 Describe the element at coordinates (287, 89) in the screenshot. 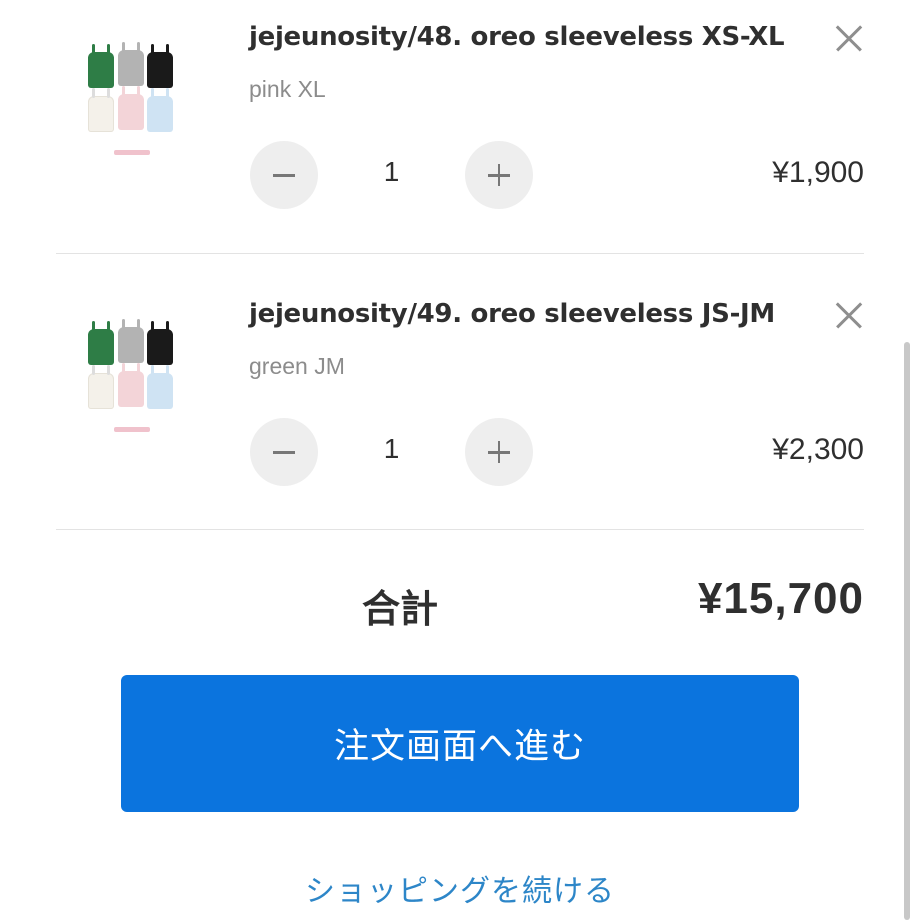

I see `product-variant: pink XL` at that location.